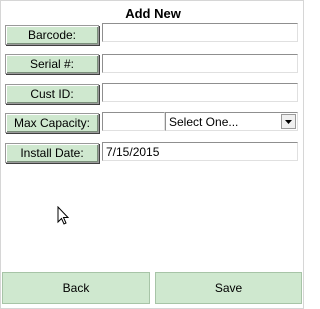 This screenshot has width=320, height=309. What do you see at coordinates (288, 121) in the screenshot?
I see `triangle-down-icon` at bounding box center [288, 121].